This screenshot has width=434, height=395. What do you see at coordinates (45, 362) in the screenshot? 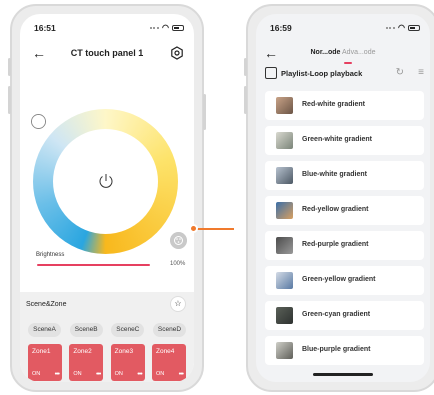
I see `zone-card-1: Zone1 ON •••` at bounding box center [45, 362].